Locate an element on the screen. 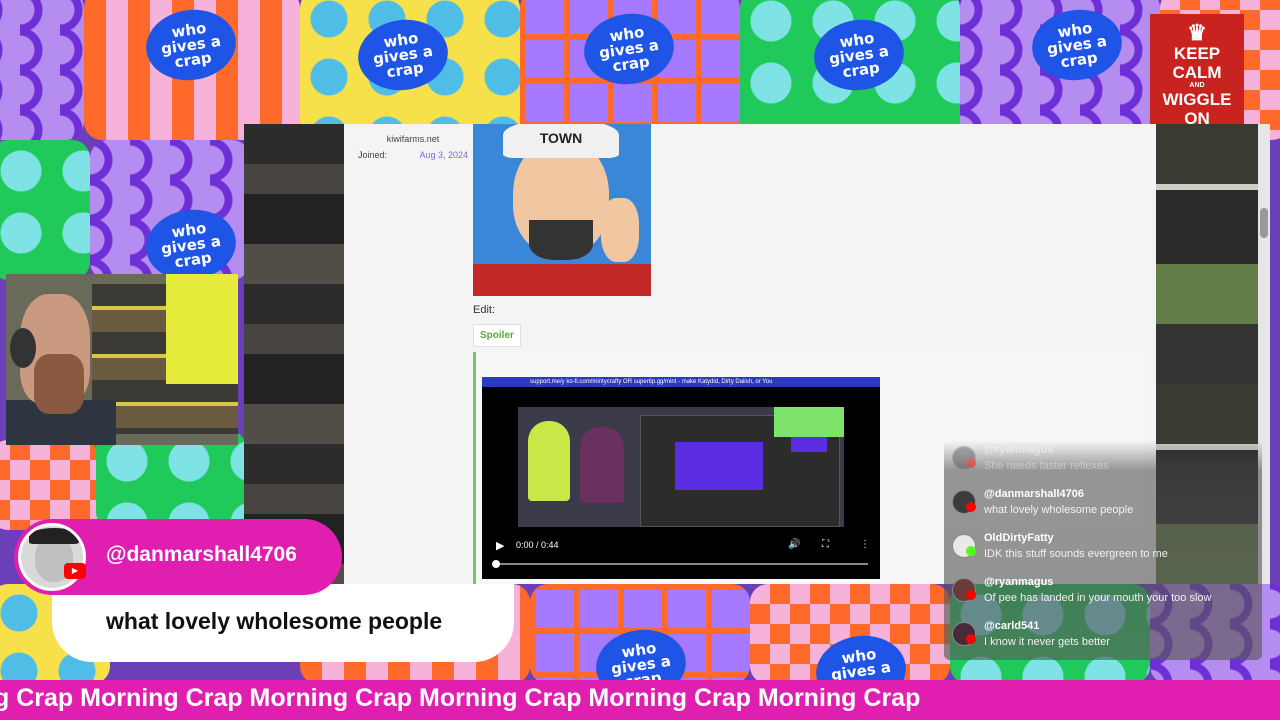 Image resolution: width=1280 pixels, height=720 pixels. keepcalm-line: CALM is located at coordinates (1197, 72).